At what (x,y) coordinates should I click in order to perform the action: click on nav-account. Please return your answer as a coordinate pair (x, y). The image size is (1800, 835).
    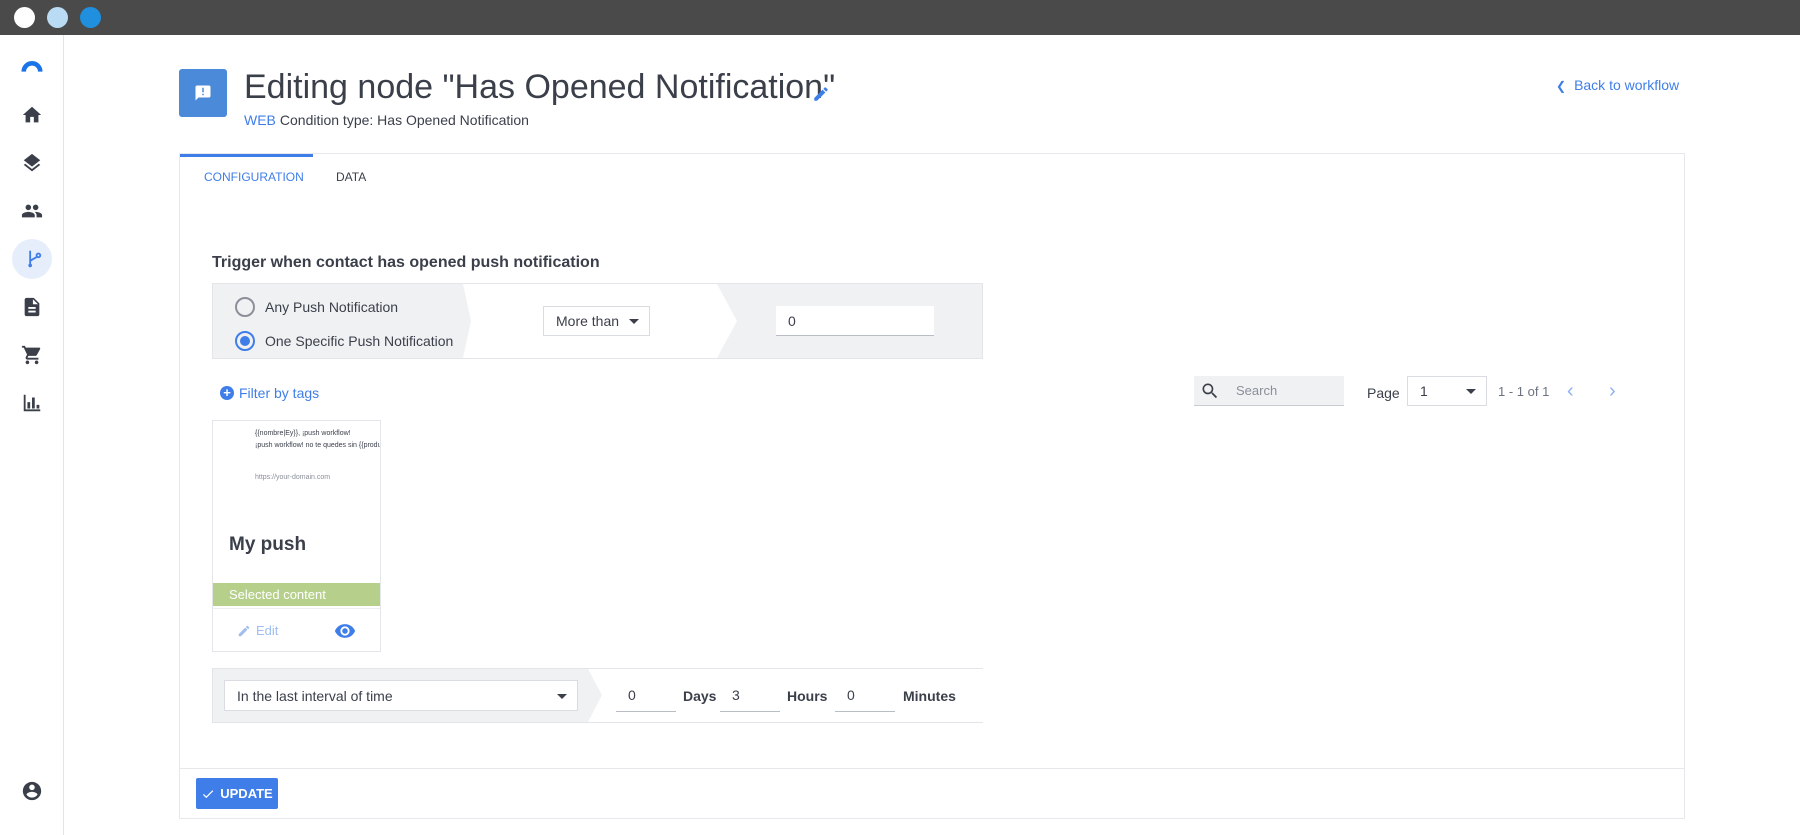
    Looking at the image, I should click on (32, 791).